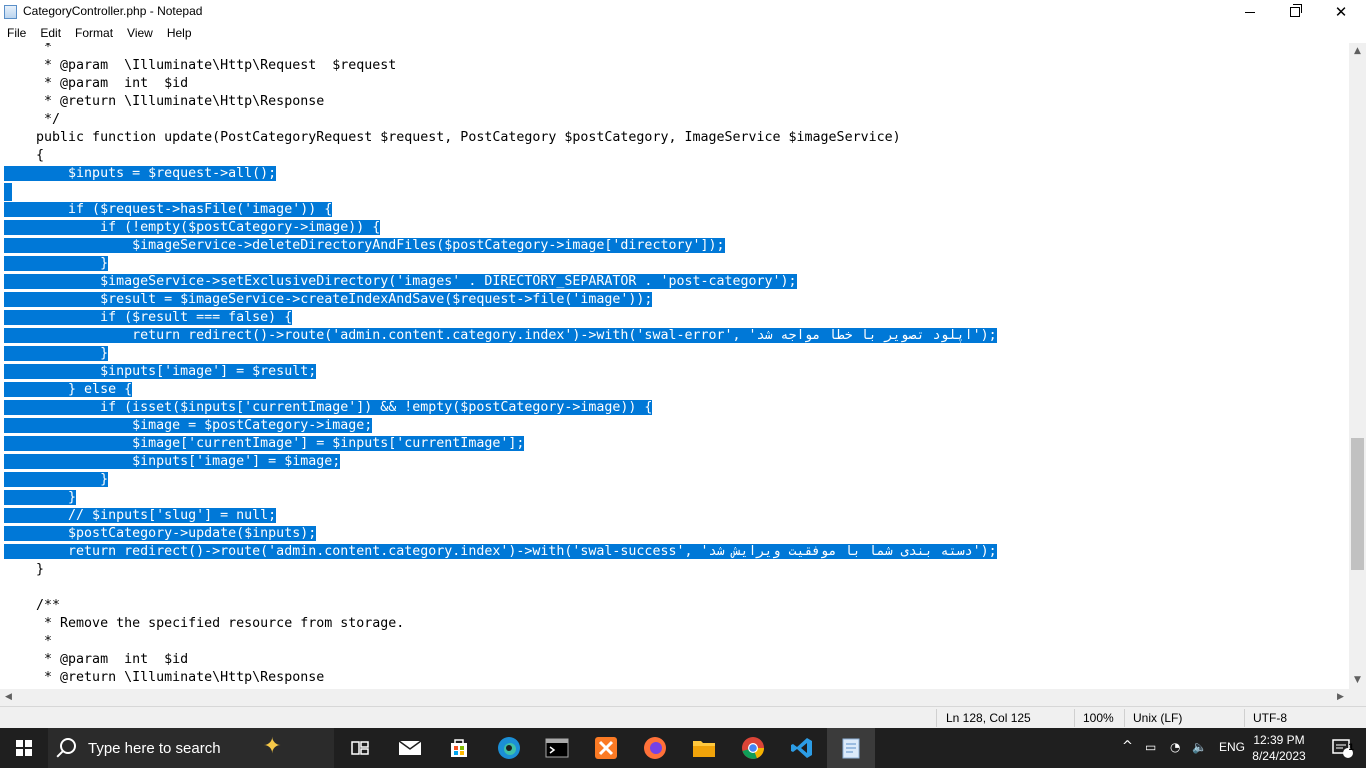 The height and width of the screenshot is (768, 1366). Describe the element at coordinates (113, 11) in the screenshot. I see `window-title: CategoryController.php - Notepad` at that location.